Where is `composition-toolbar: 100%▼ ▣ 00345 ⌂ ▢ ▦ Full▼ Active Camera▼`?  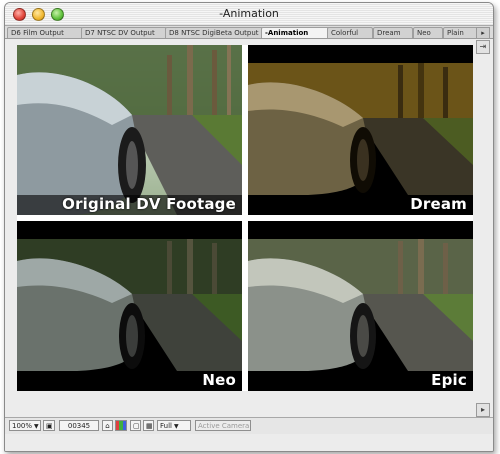 composition-toolbar: 100%▼ ▣ 00345 ⌂ ▢ ▦ Full▼ Active Camera▼ is located at coordinates (249, 425).